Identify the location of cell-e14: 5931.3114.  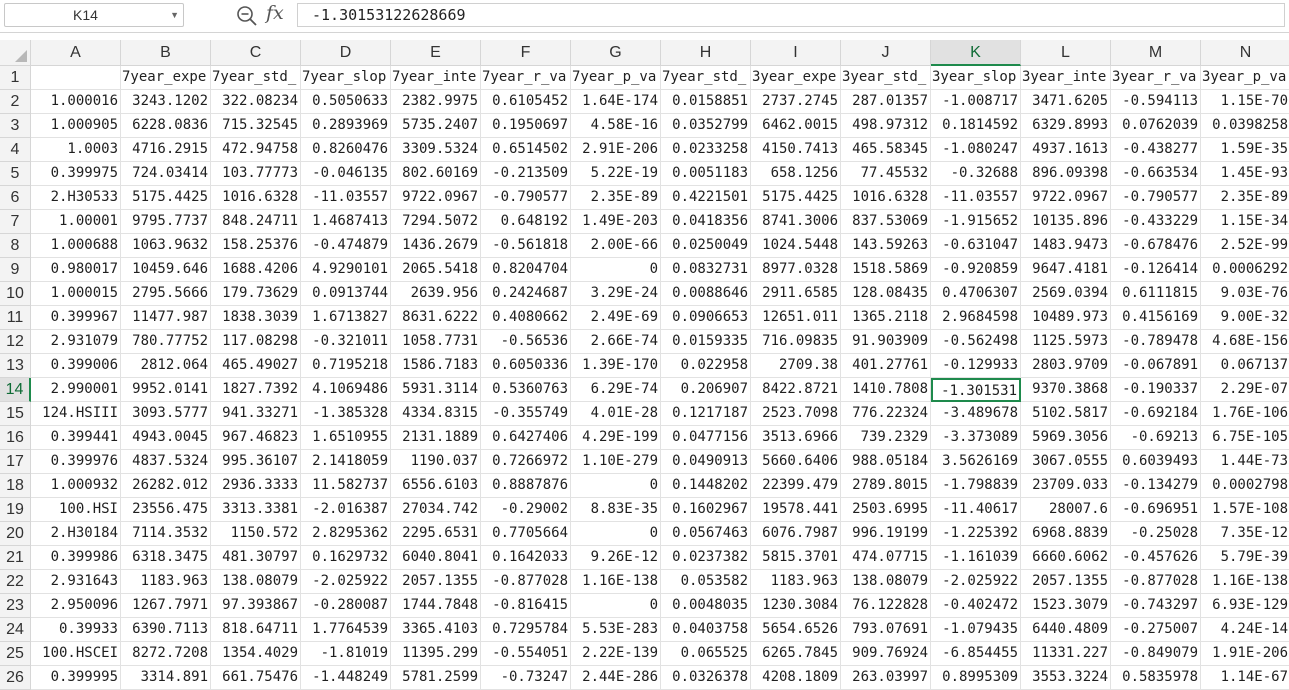
(436, 390).